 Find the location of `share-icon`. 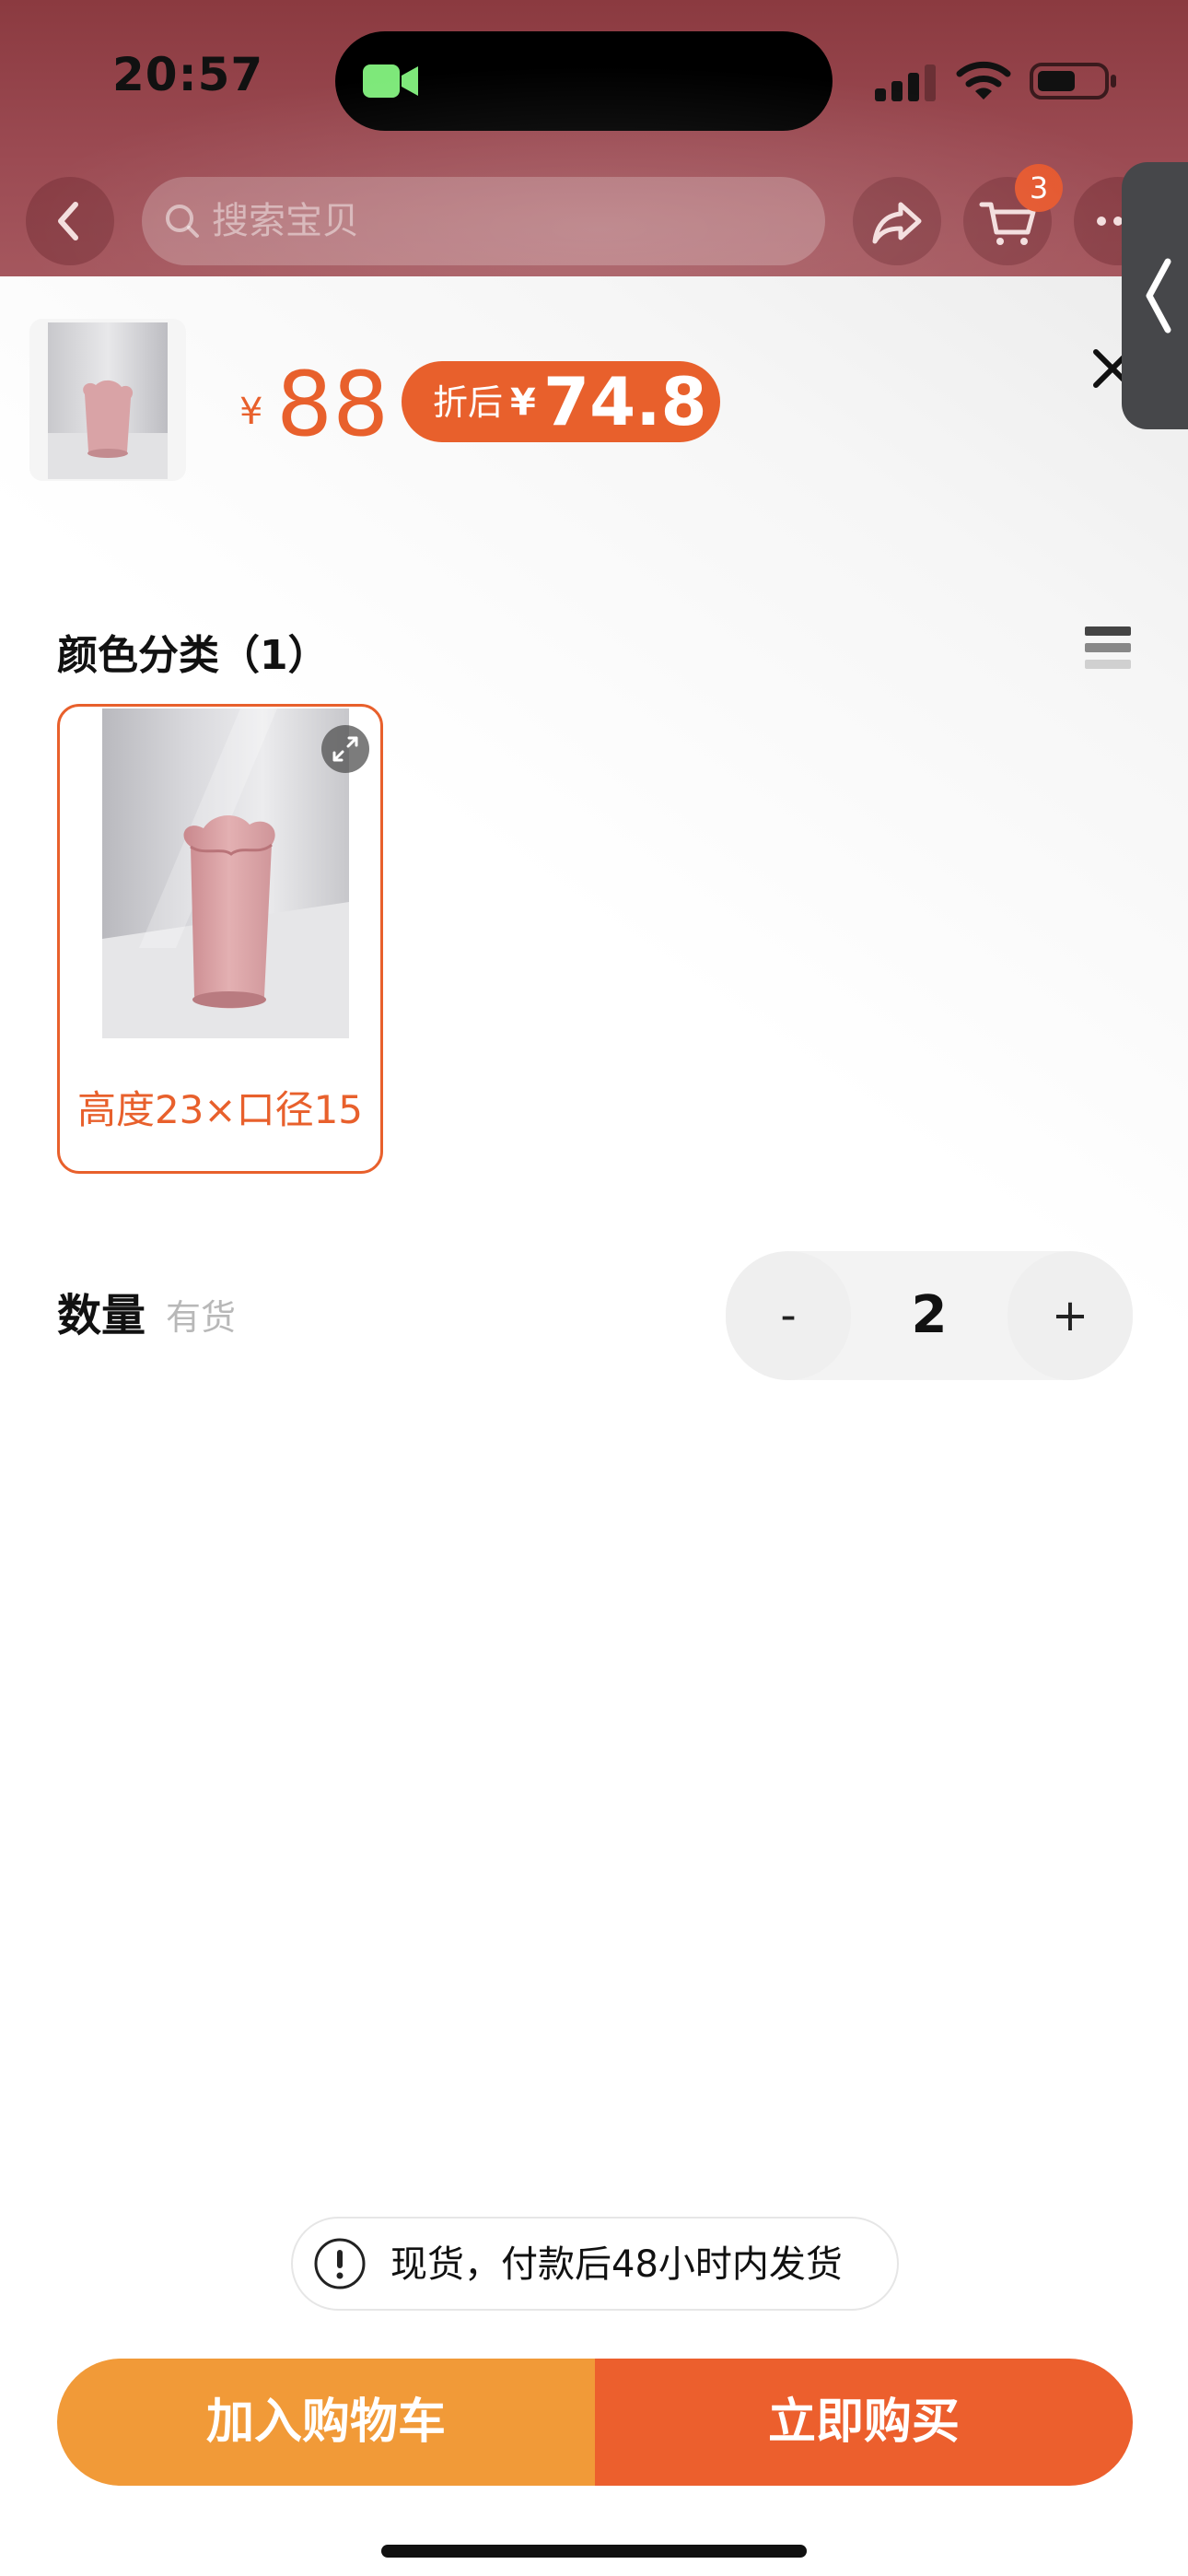

share-icon is located at coordinates (897, 223).